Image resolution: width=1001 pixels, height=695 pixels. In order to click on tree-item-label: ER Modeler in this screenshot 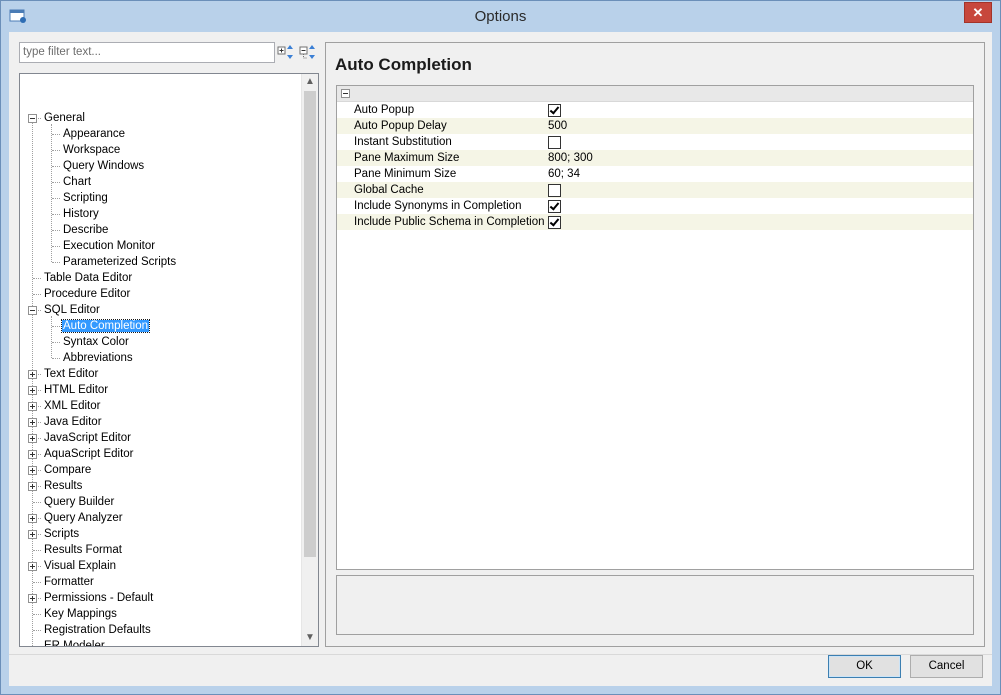, I will do `click(74, 643)`.